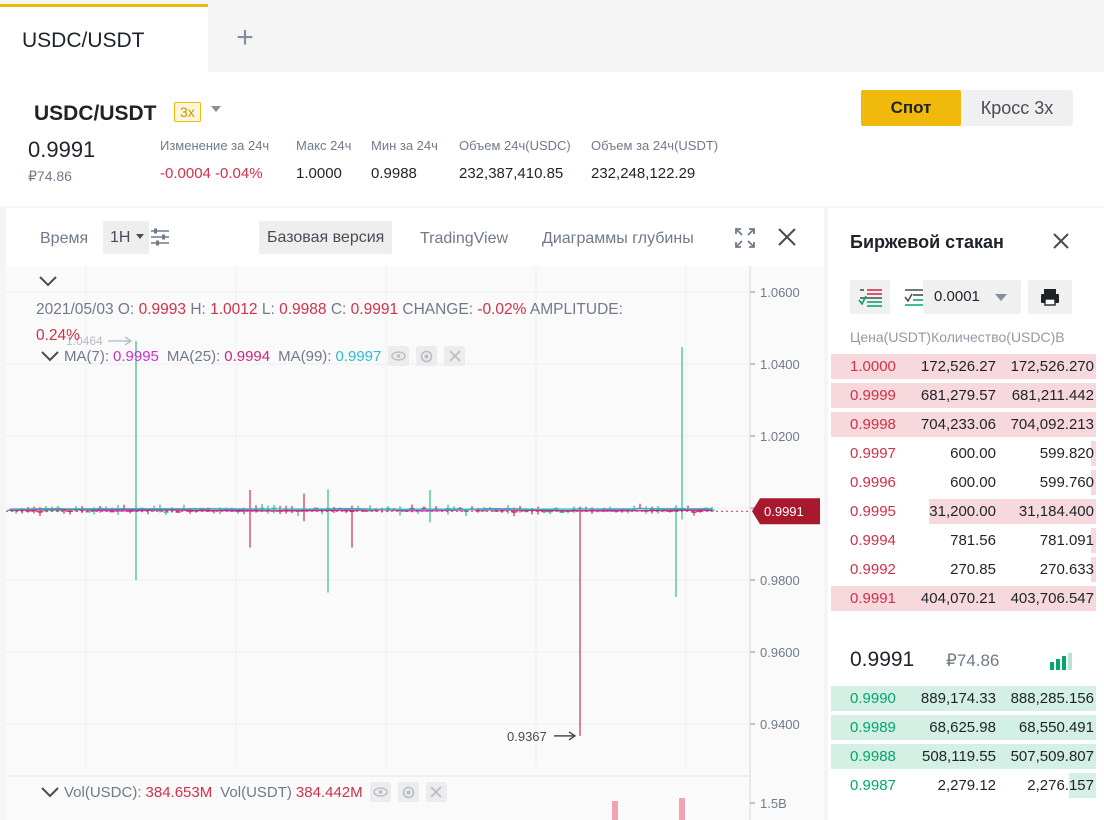 The height and width of the screenshot is (820, 1104). Describe the element at coordinates (873, 540) in the screenshot. I see `orderbook-price: 0.9994` at that location.